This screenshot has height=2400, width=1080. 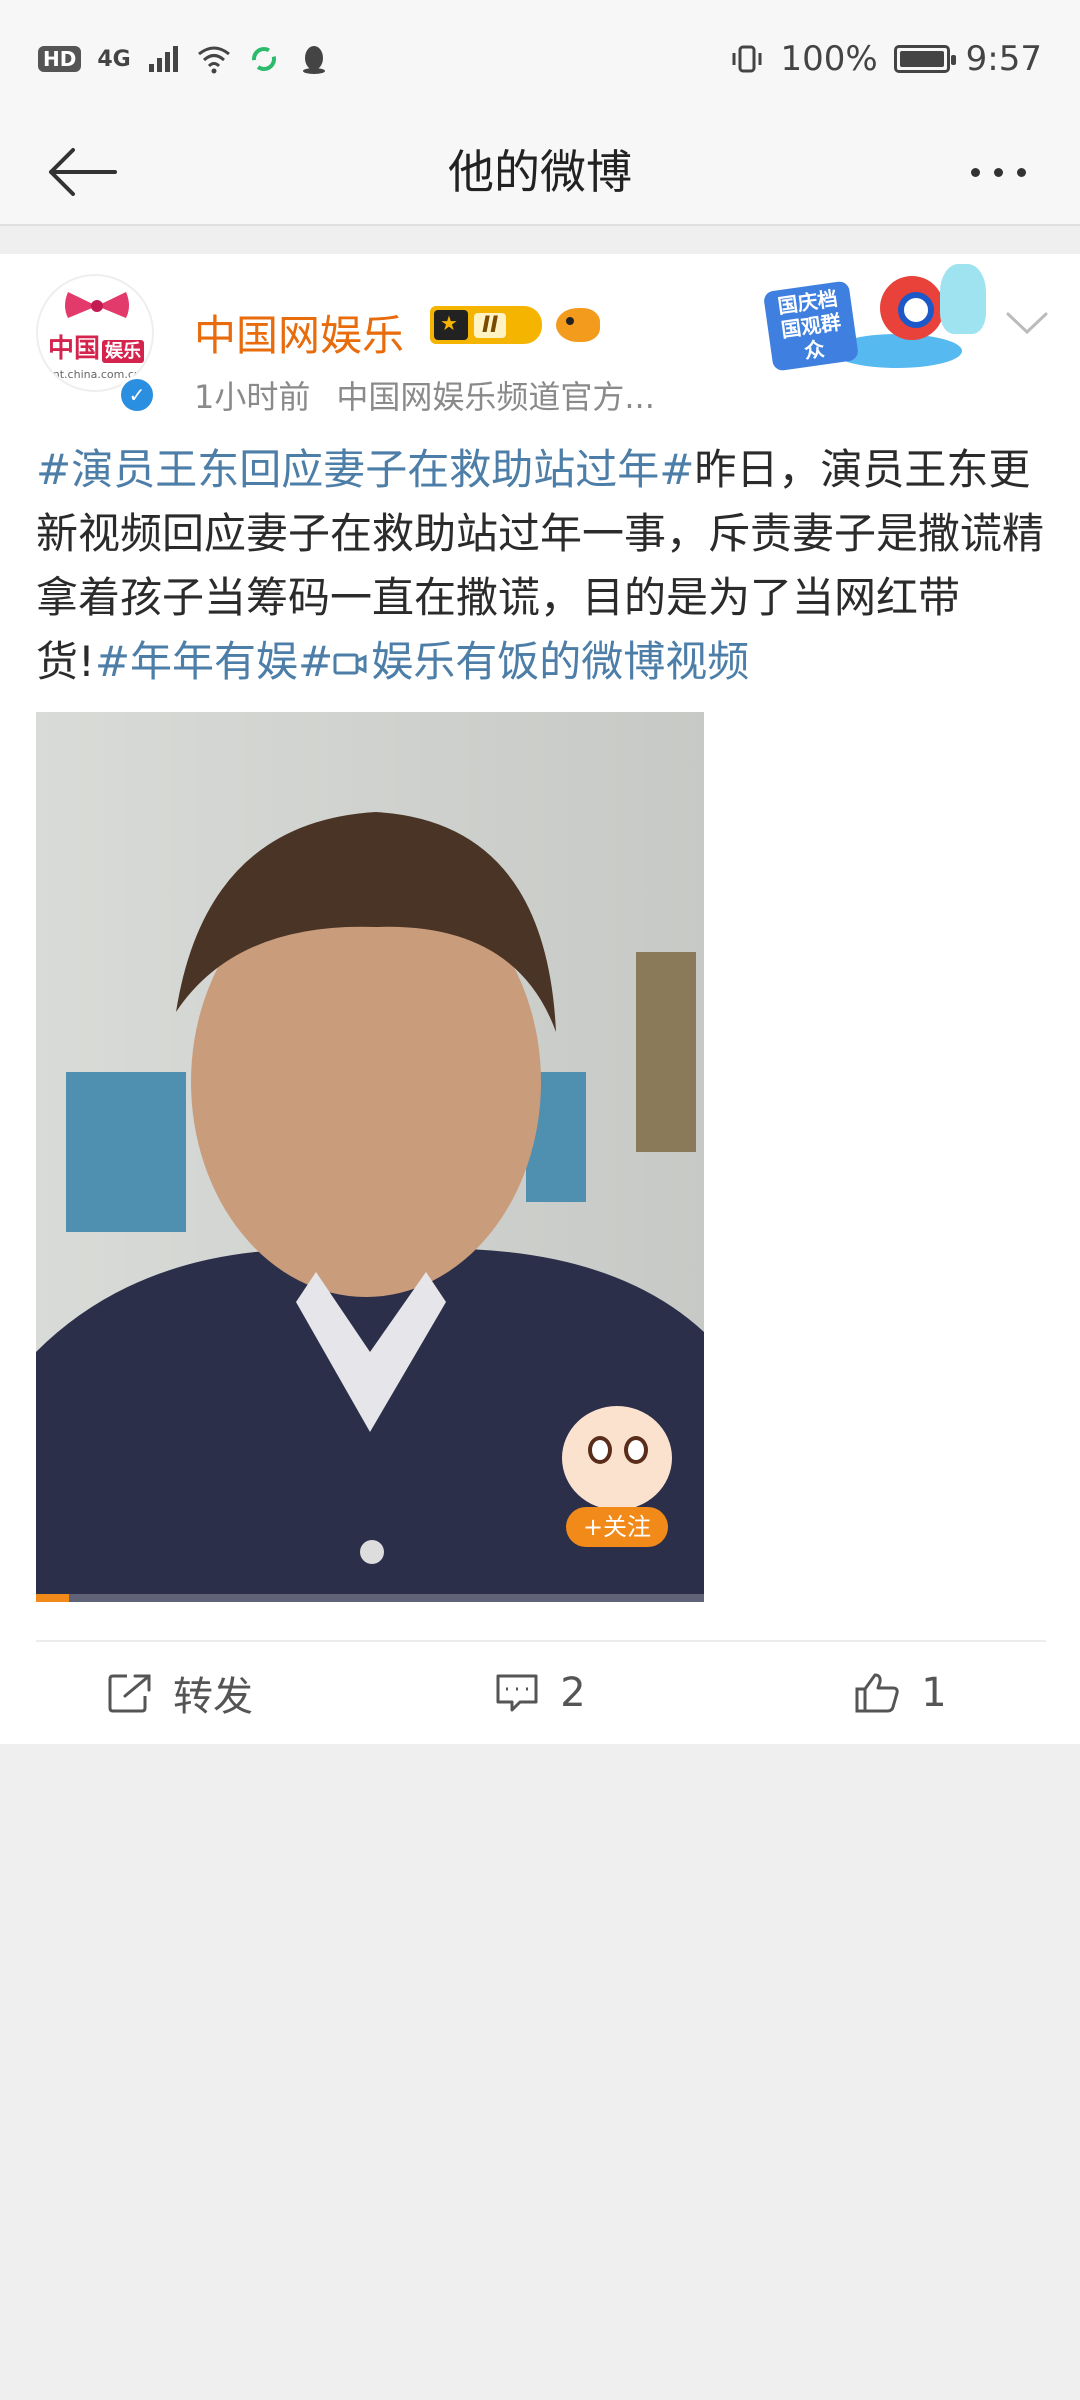 I want to click on battery-percent: 100%, so click(x=829, y=59).